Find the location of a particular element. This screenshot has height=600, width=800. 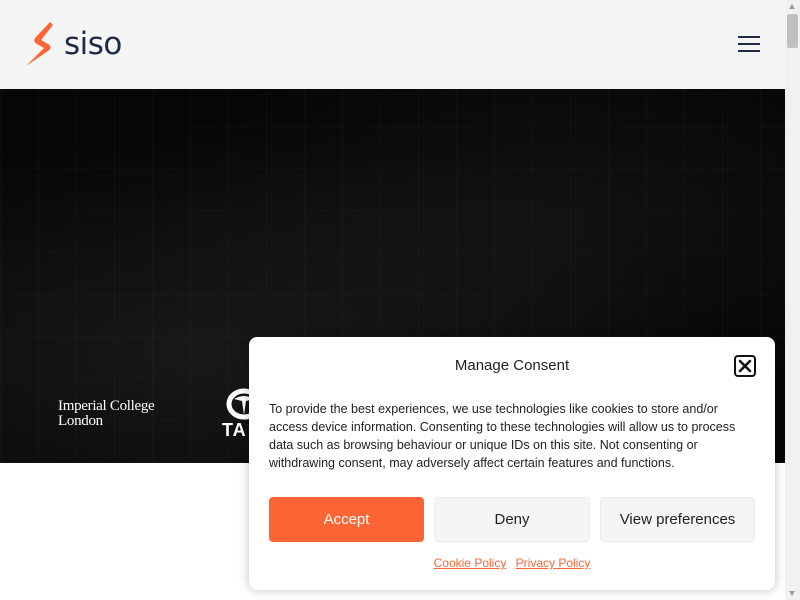

tata-logo-text: TA is located at coordinates (234, 430).